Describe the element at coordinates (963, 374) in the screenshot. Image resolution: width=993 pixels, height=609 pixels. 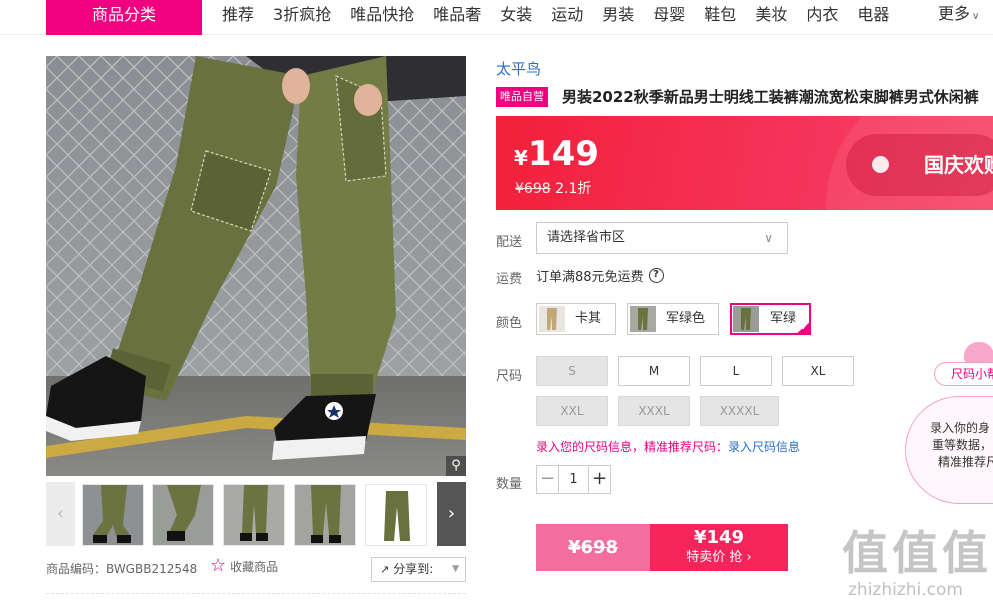
I see `size-helper-button: 尺码小帮` at that location.